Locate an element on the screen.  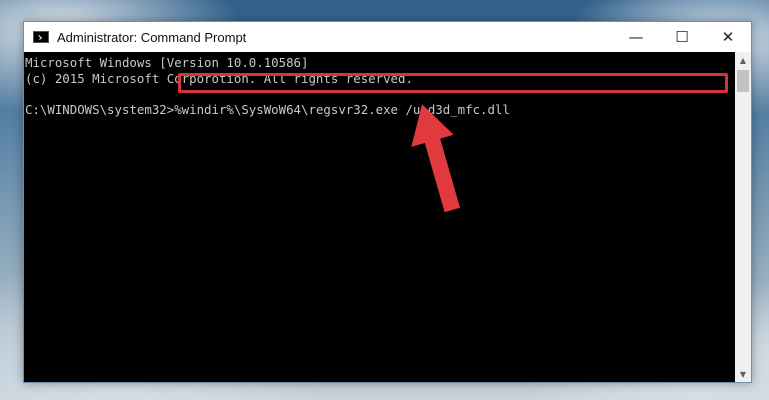
maximize-button: ☐ is located at coordinates (682, 37).